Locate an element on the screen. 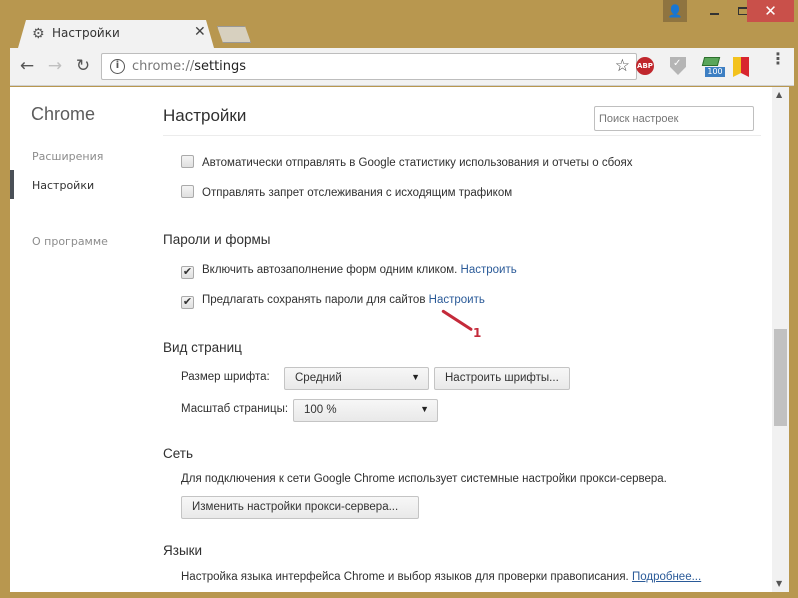  url-scheme: chrome:// is located at coordinates (163, 66).